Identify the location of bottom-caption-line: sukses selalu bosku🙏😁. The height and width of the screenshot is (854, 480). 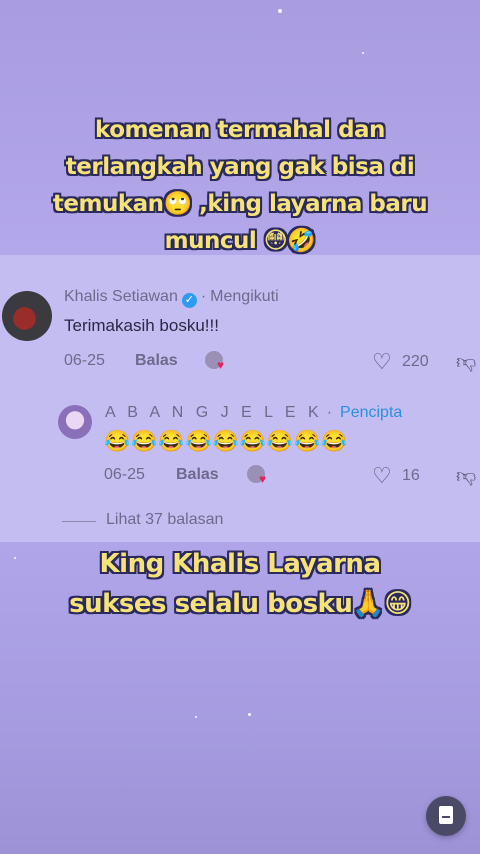
(240, 604).